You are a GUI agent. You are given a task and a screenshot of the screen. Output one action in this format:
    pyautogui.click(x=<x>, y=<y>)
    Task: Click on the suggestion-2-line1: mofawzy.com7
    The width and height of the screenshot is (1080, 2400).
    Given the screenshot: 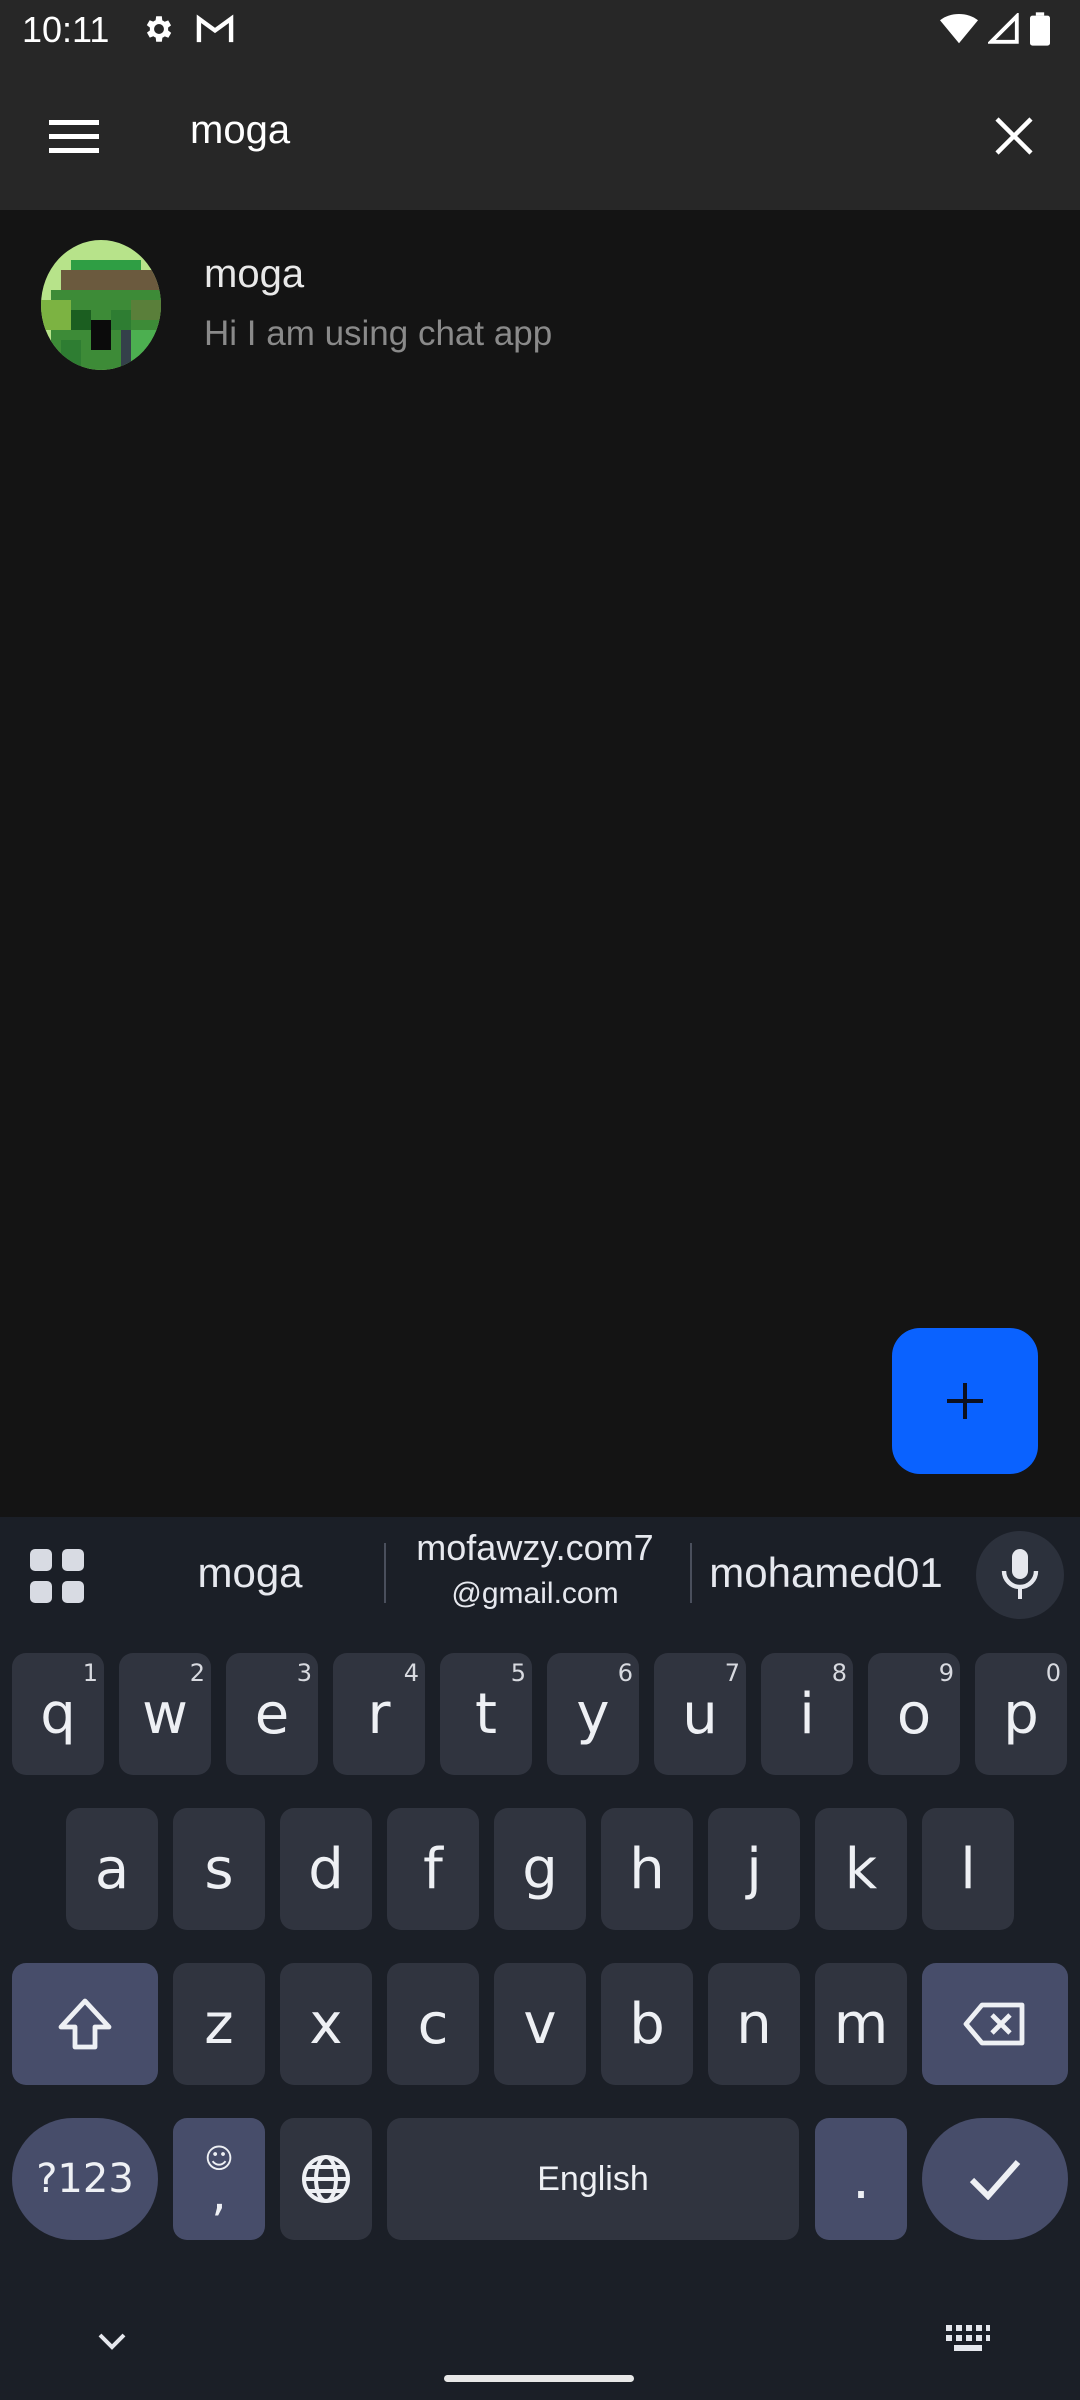 What is the action you would take?
    pyautogui.click(x=535, y=1547)
    